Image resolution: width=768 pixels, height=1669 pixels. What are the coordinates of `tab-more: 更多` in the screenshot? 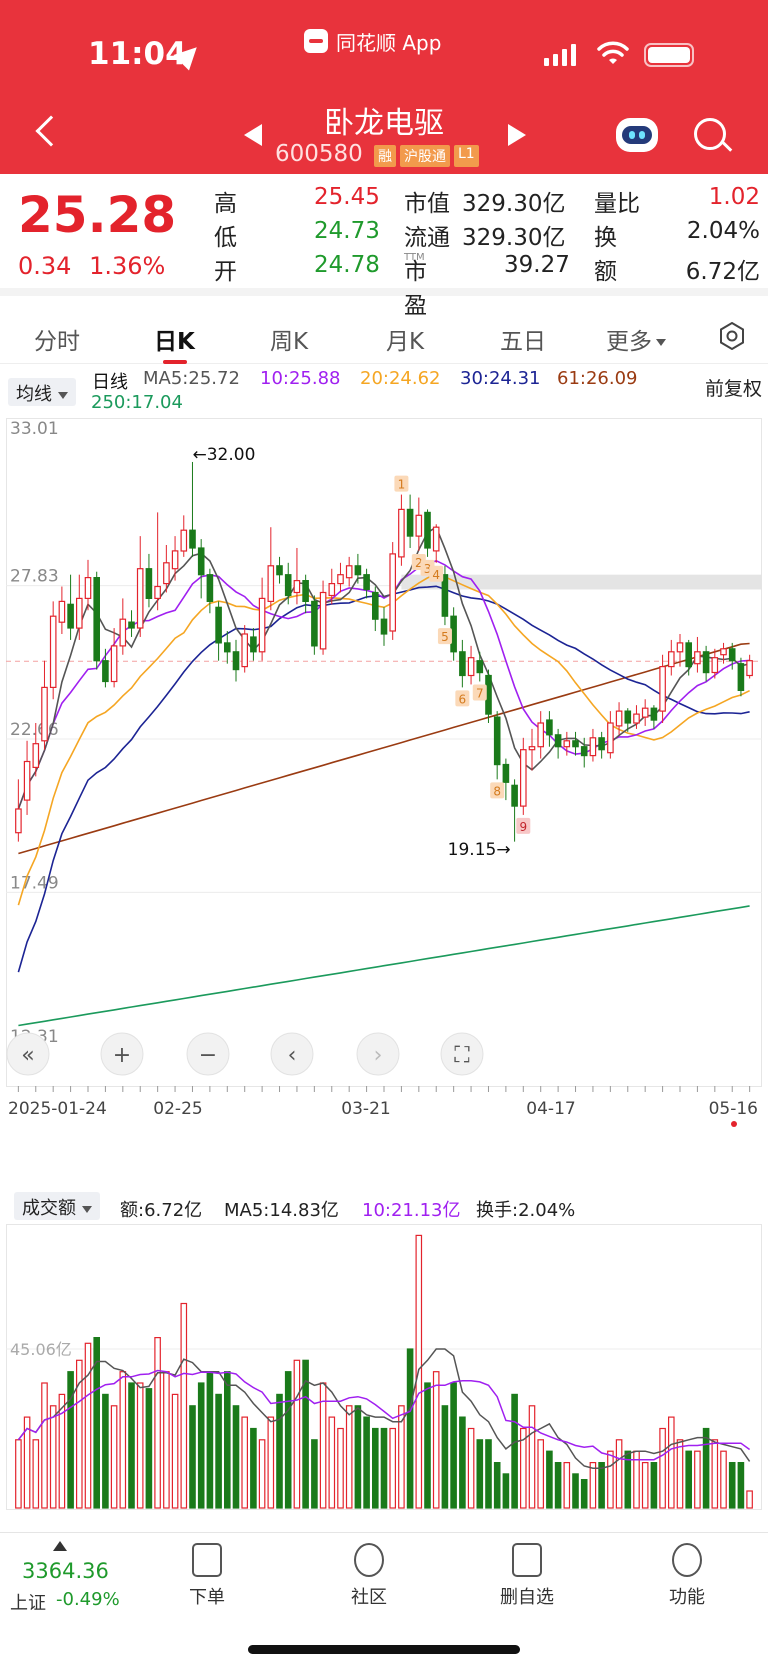 It's located at (636, 339).